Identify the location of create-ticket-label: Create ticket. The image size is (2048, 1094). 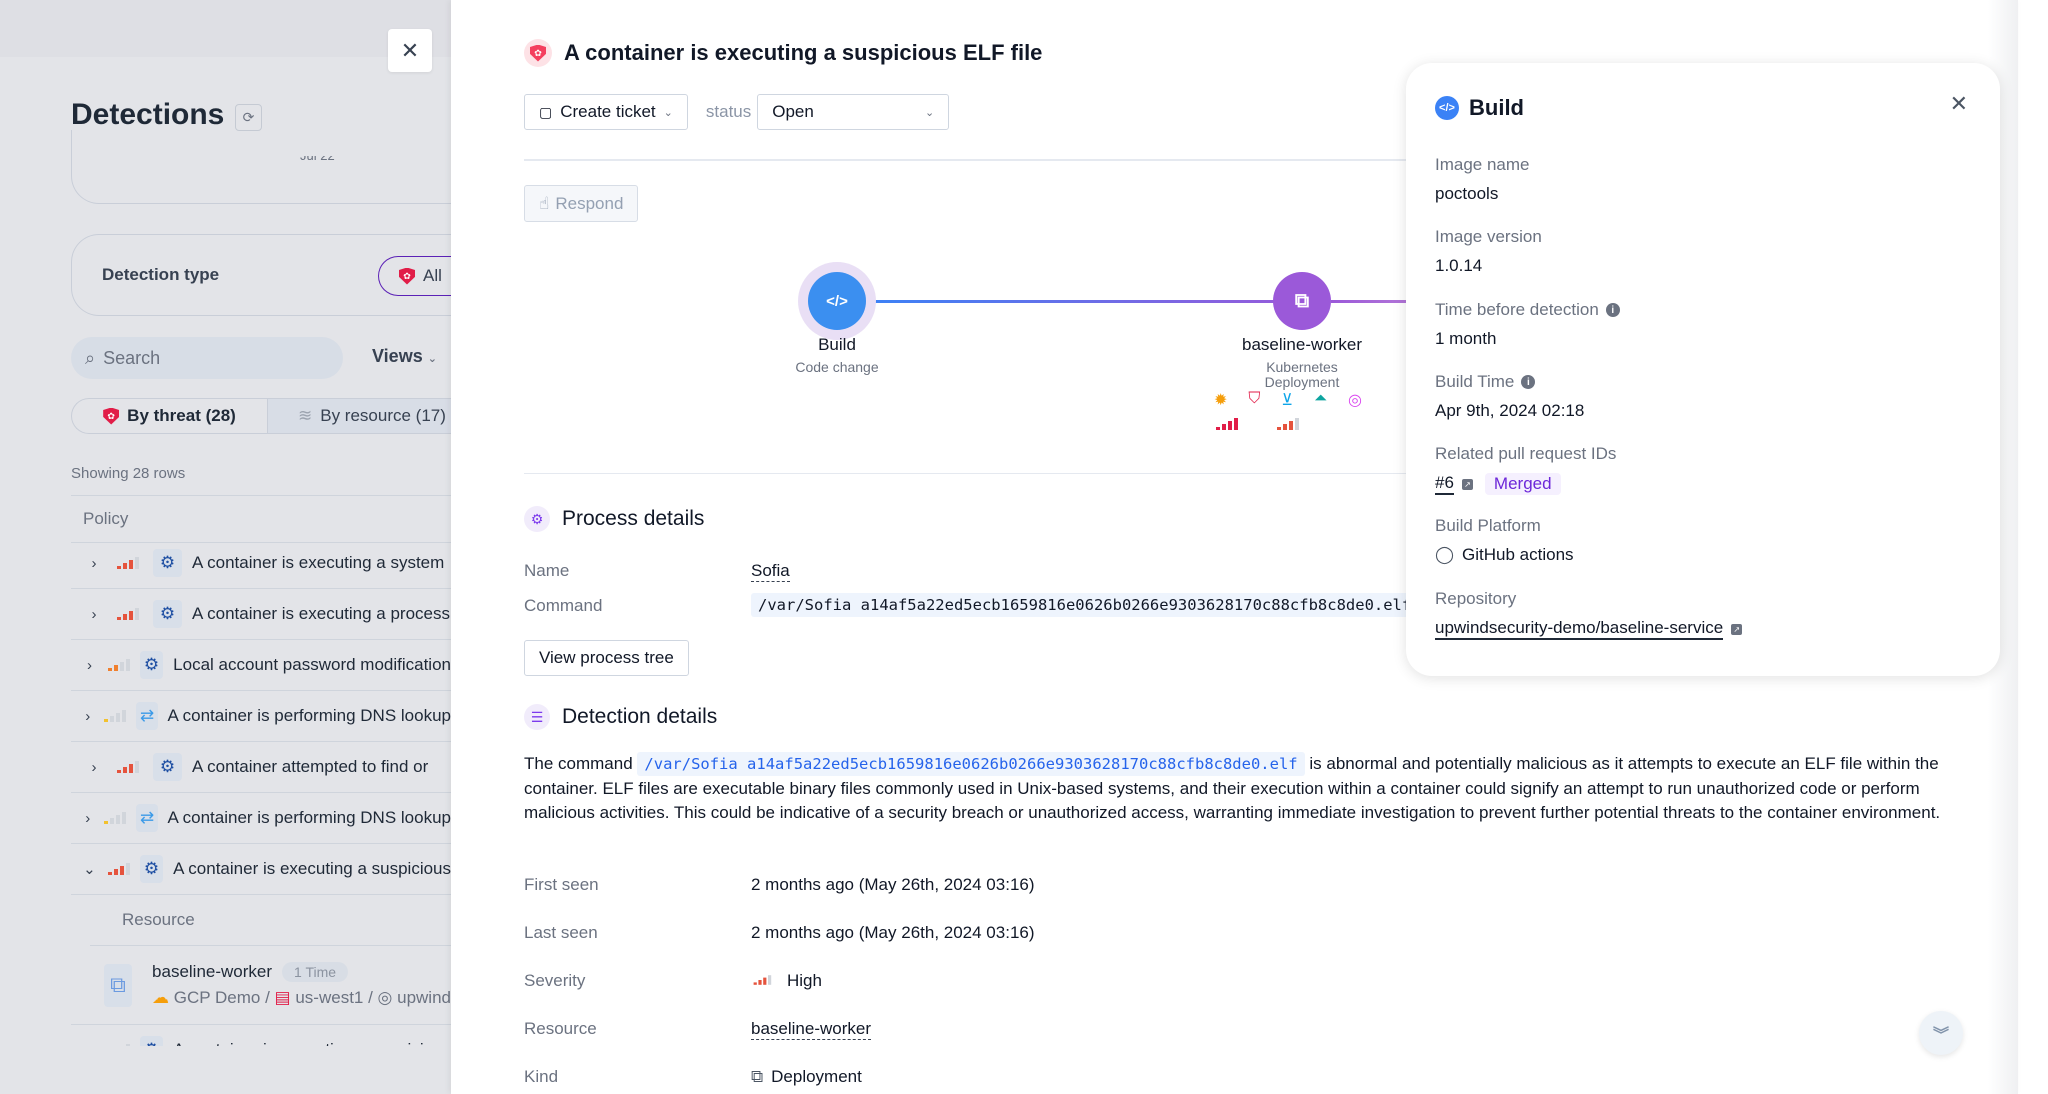
(608, 111).